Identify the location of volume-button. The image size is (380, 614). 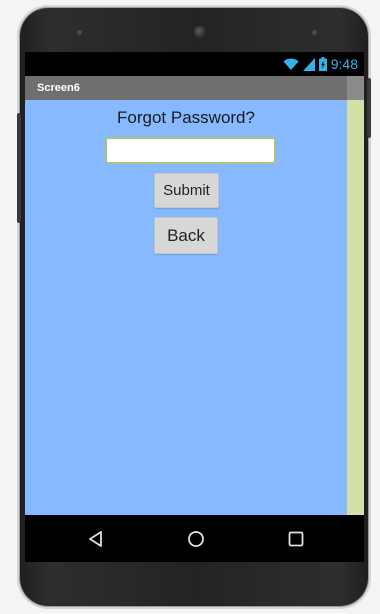
(19, 168).